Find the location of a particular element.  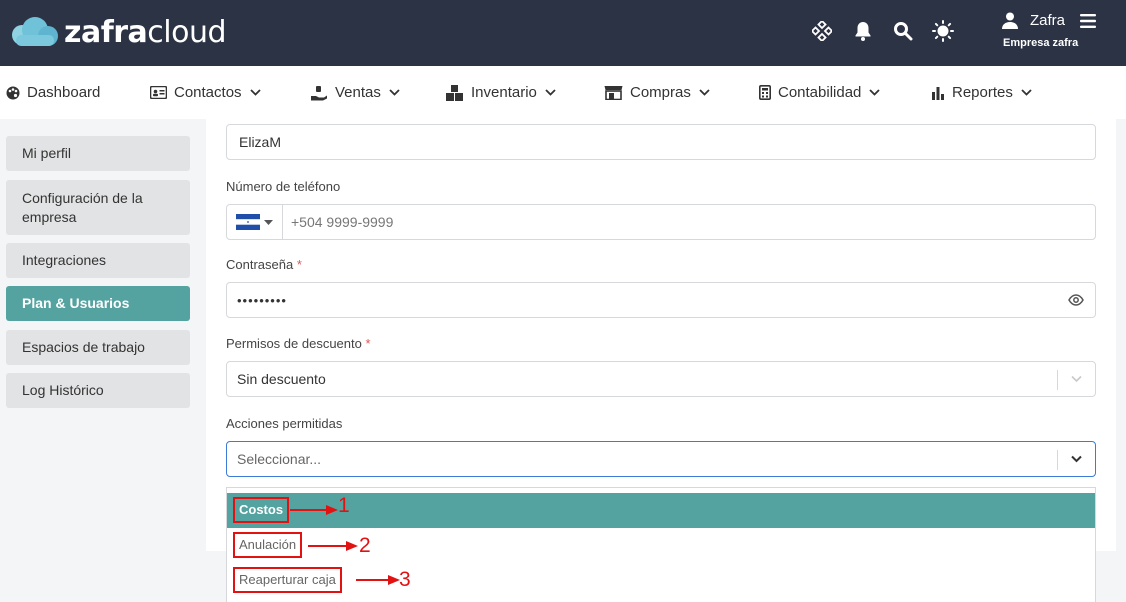

calculator-icon is located at coordinates (765, 92).